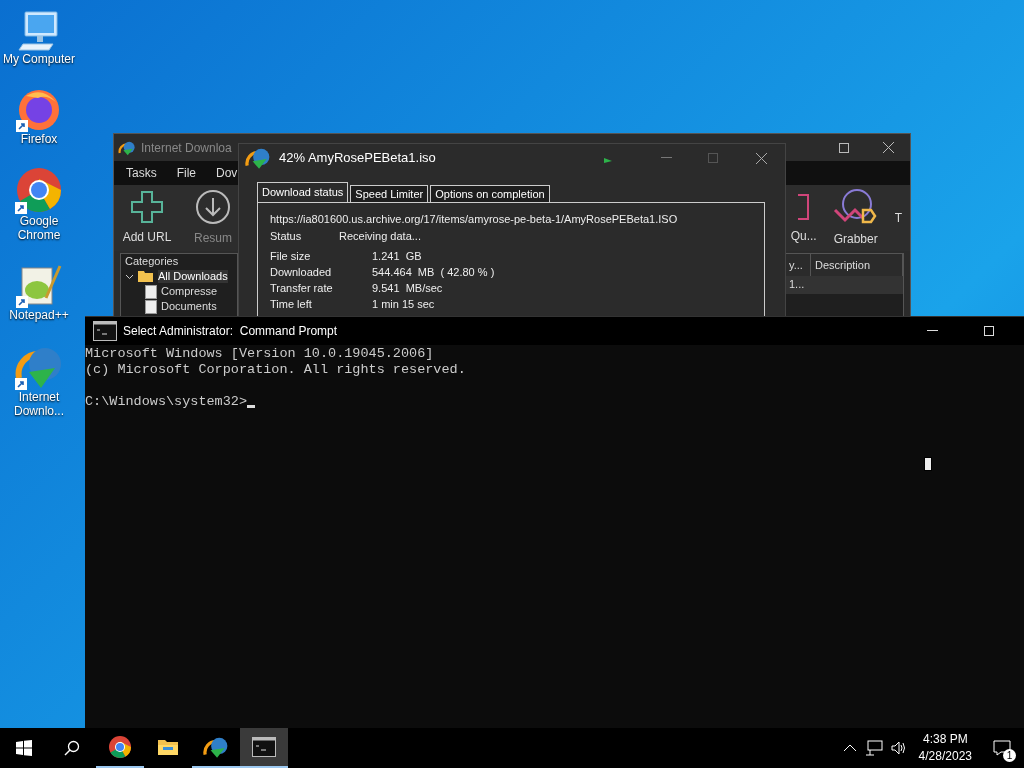  I want to click on field-value: 544.464 MB ( 42.80 % ), so click(433, 272).